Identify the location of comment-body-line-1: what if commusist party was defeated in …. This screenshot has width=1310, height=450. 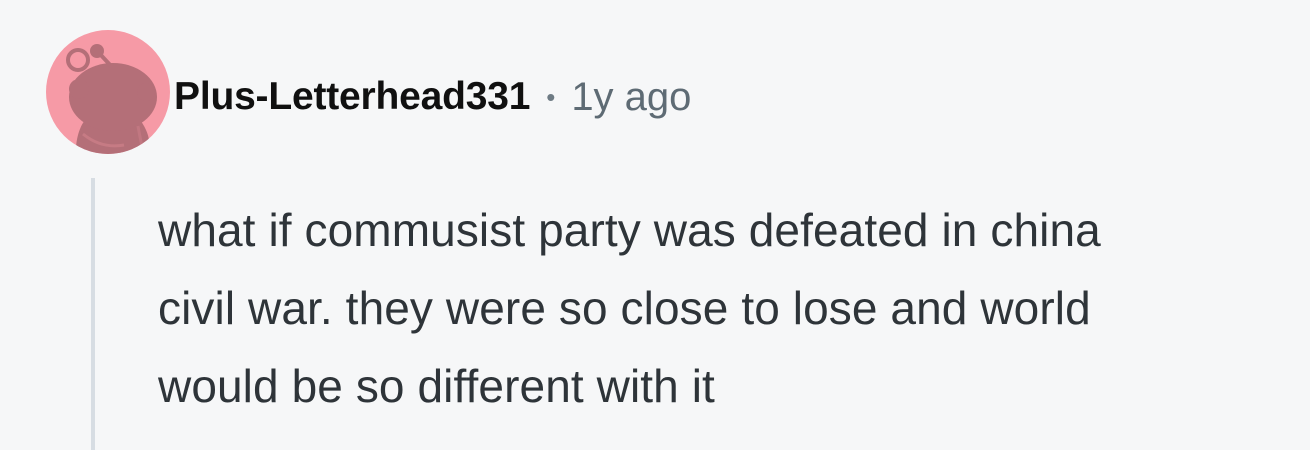
(629, 230).